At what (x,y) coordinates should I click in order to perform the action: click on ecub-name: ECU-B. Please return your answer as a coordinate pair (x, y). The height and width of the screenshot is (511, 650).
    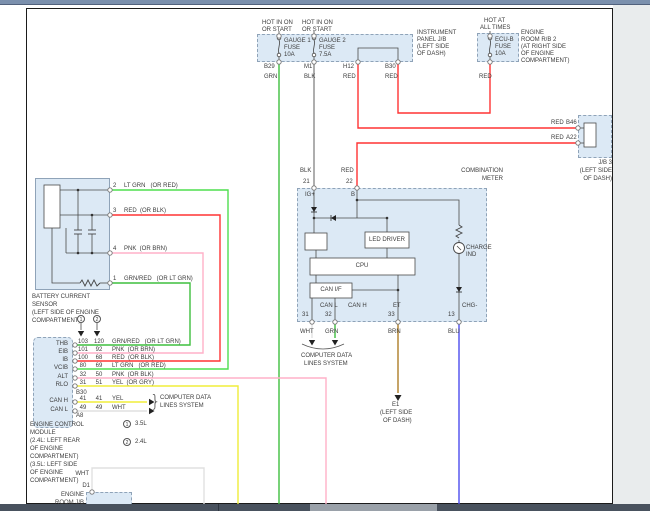
    Looking at the image, I should click on (504, 40).